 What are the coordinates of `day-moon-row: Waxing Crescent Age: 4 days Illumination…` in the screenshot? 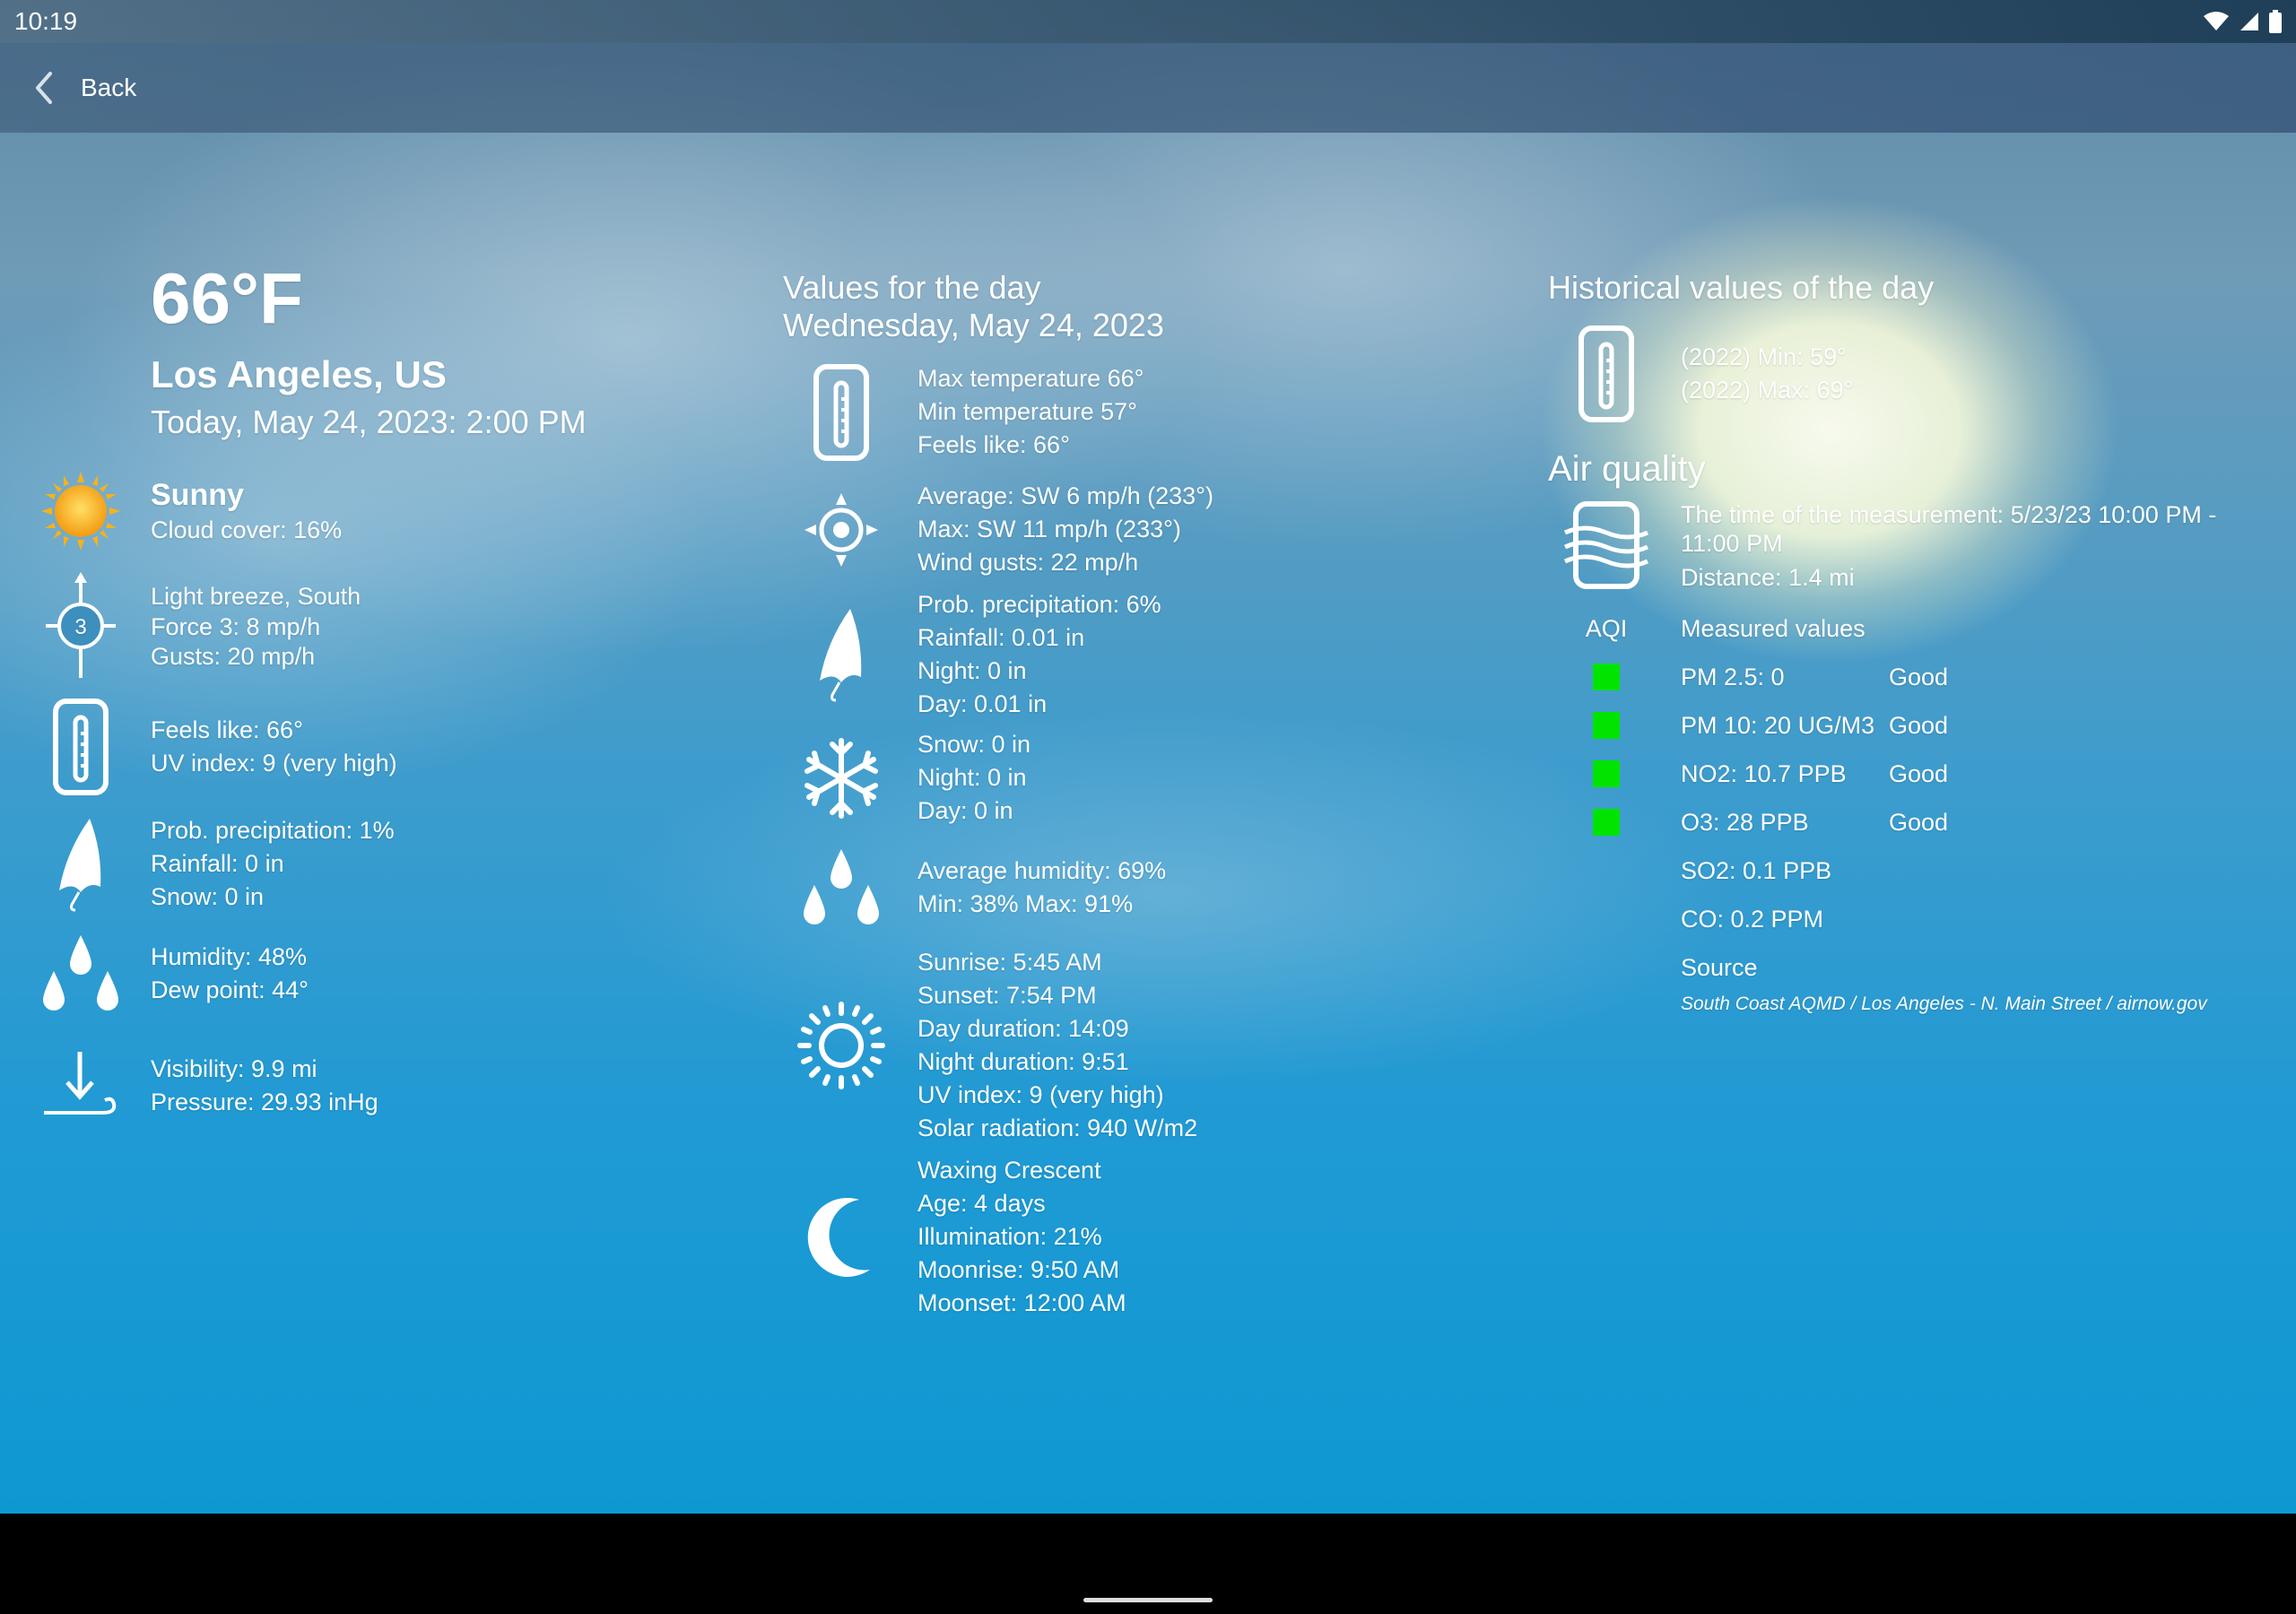 It's located at (1052, 1237).